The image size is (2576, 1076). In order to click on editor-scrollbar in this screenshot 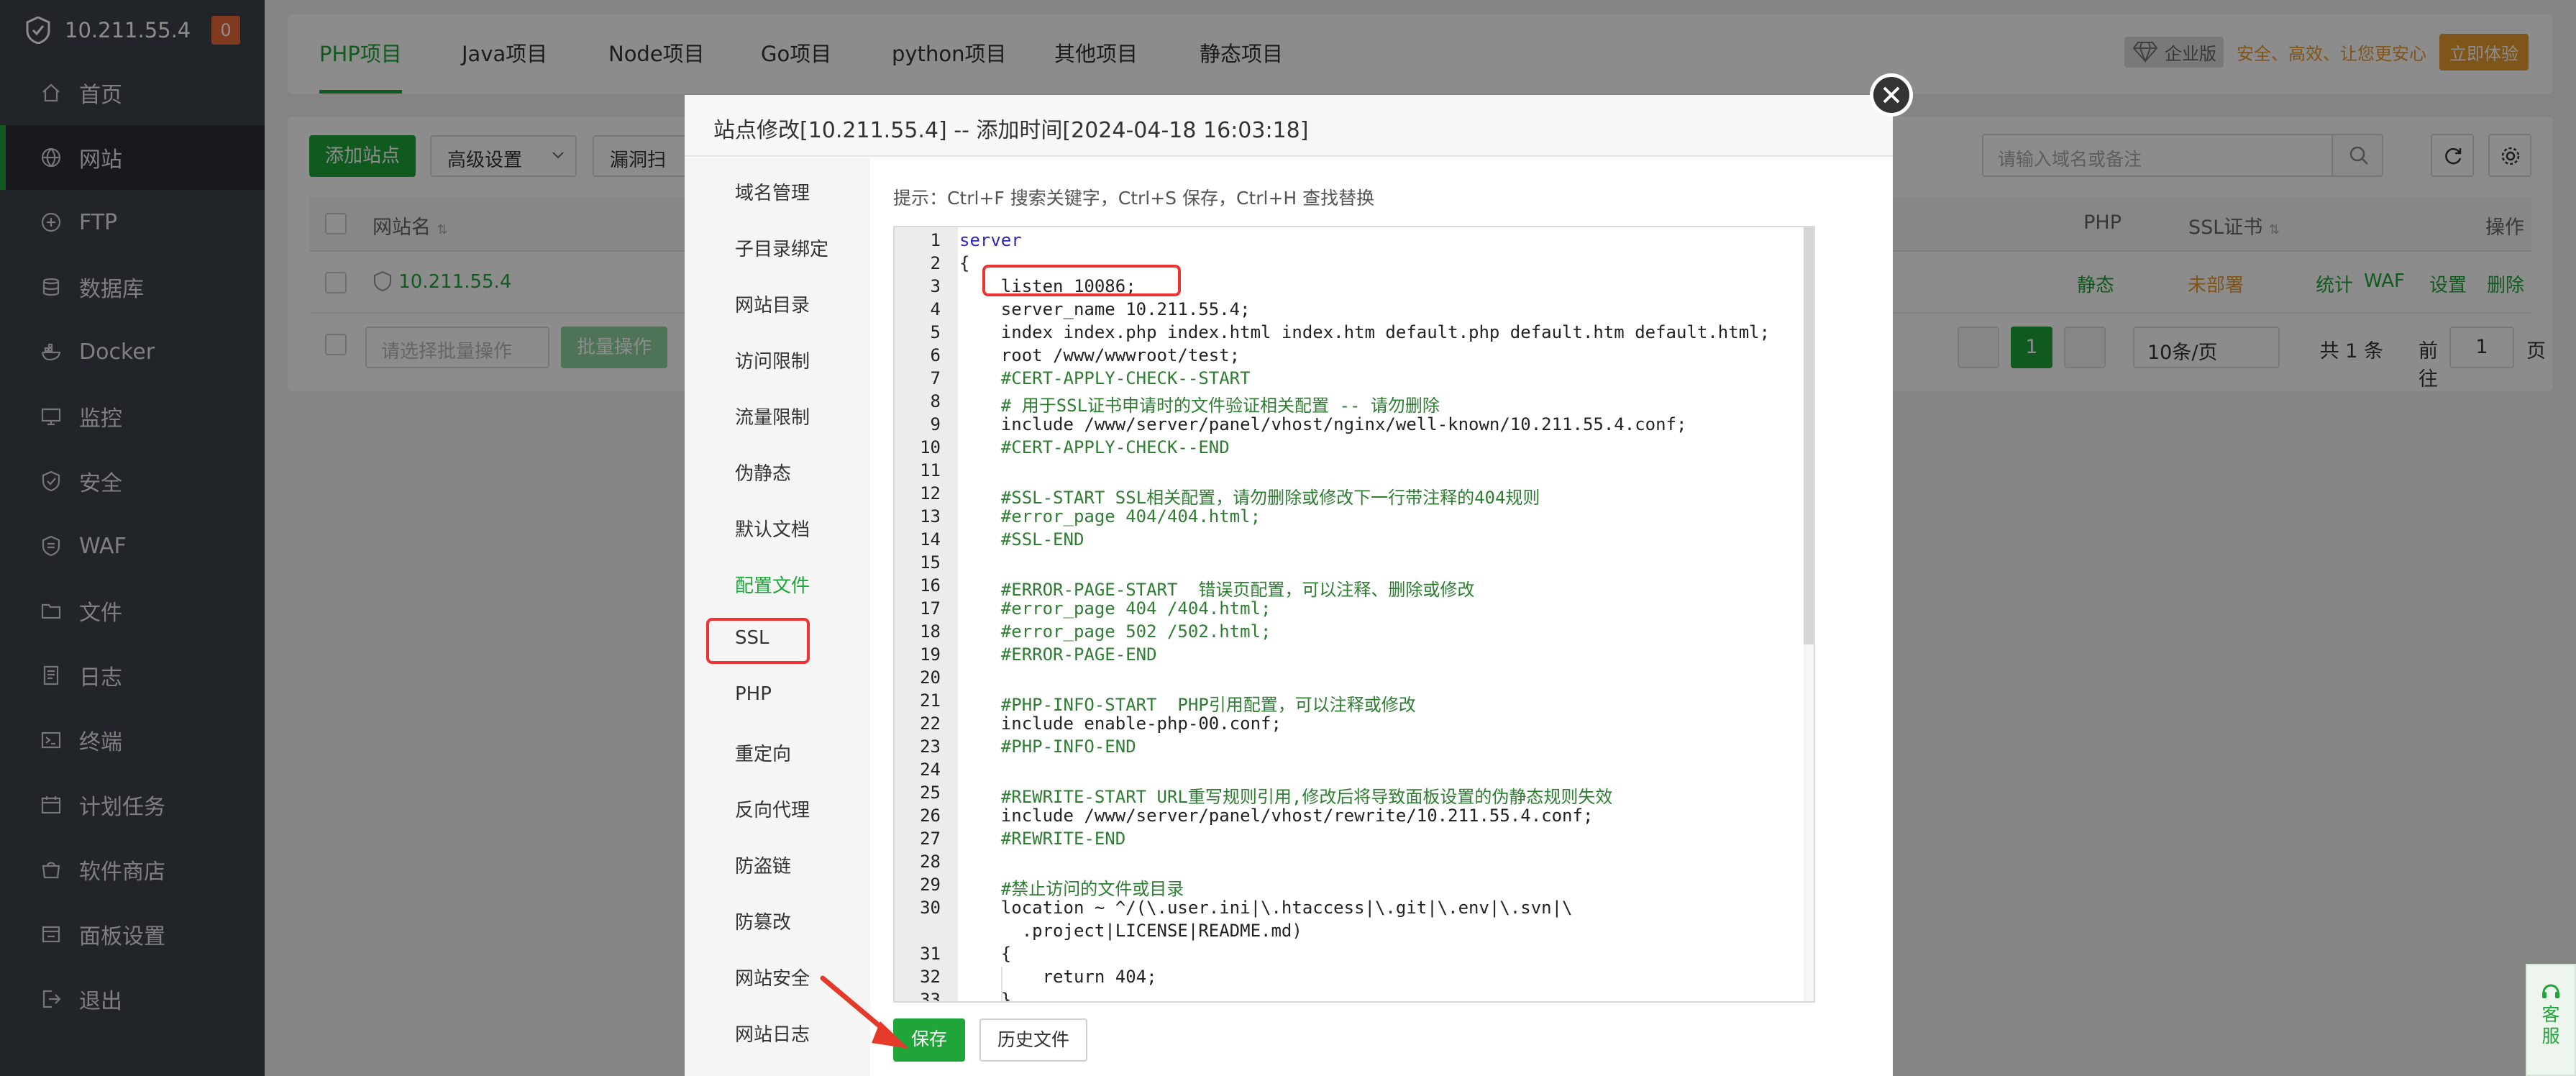, I will do `click(1809, 436)`.